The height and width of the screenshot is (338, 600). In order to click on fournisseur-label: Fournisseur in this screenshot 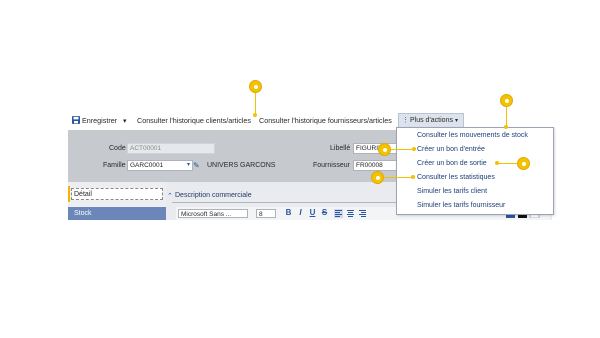, I will do `click(331, 165)`.